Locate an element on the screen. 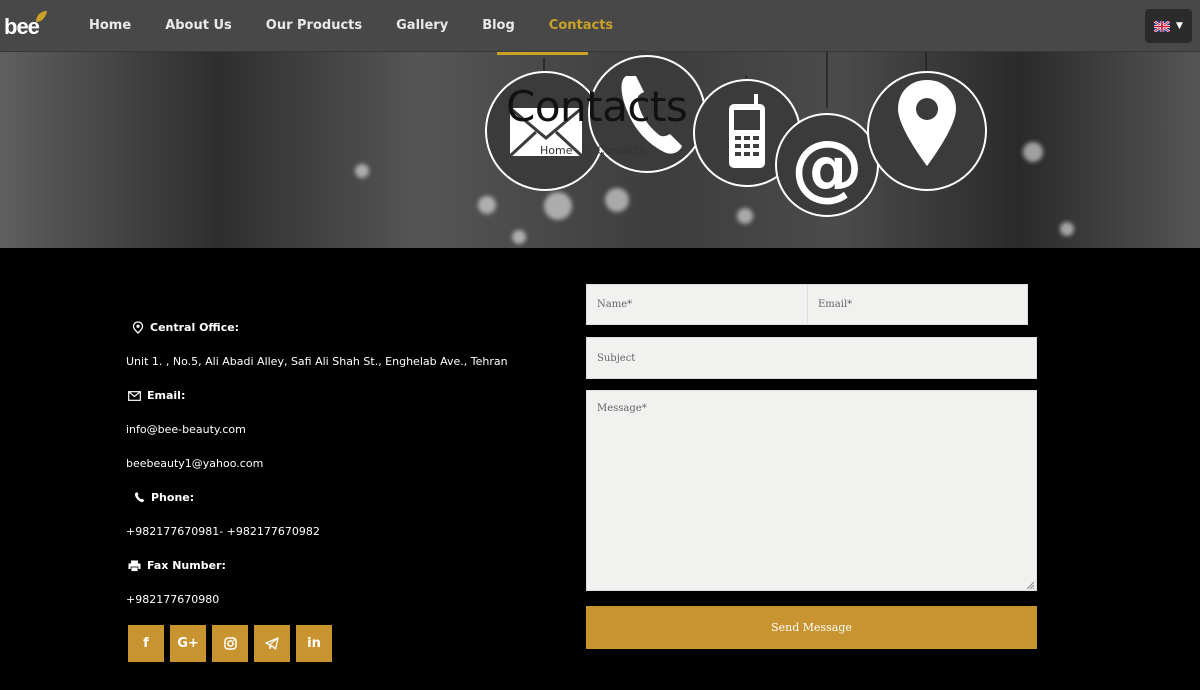 This screenshot has height=690, width=1200. logo: bee is located at coordinates (26, 26).